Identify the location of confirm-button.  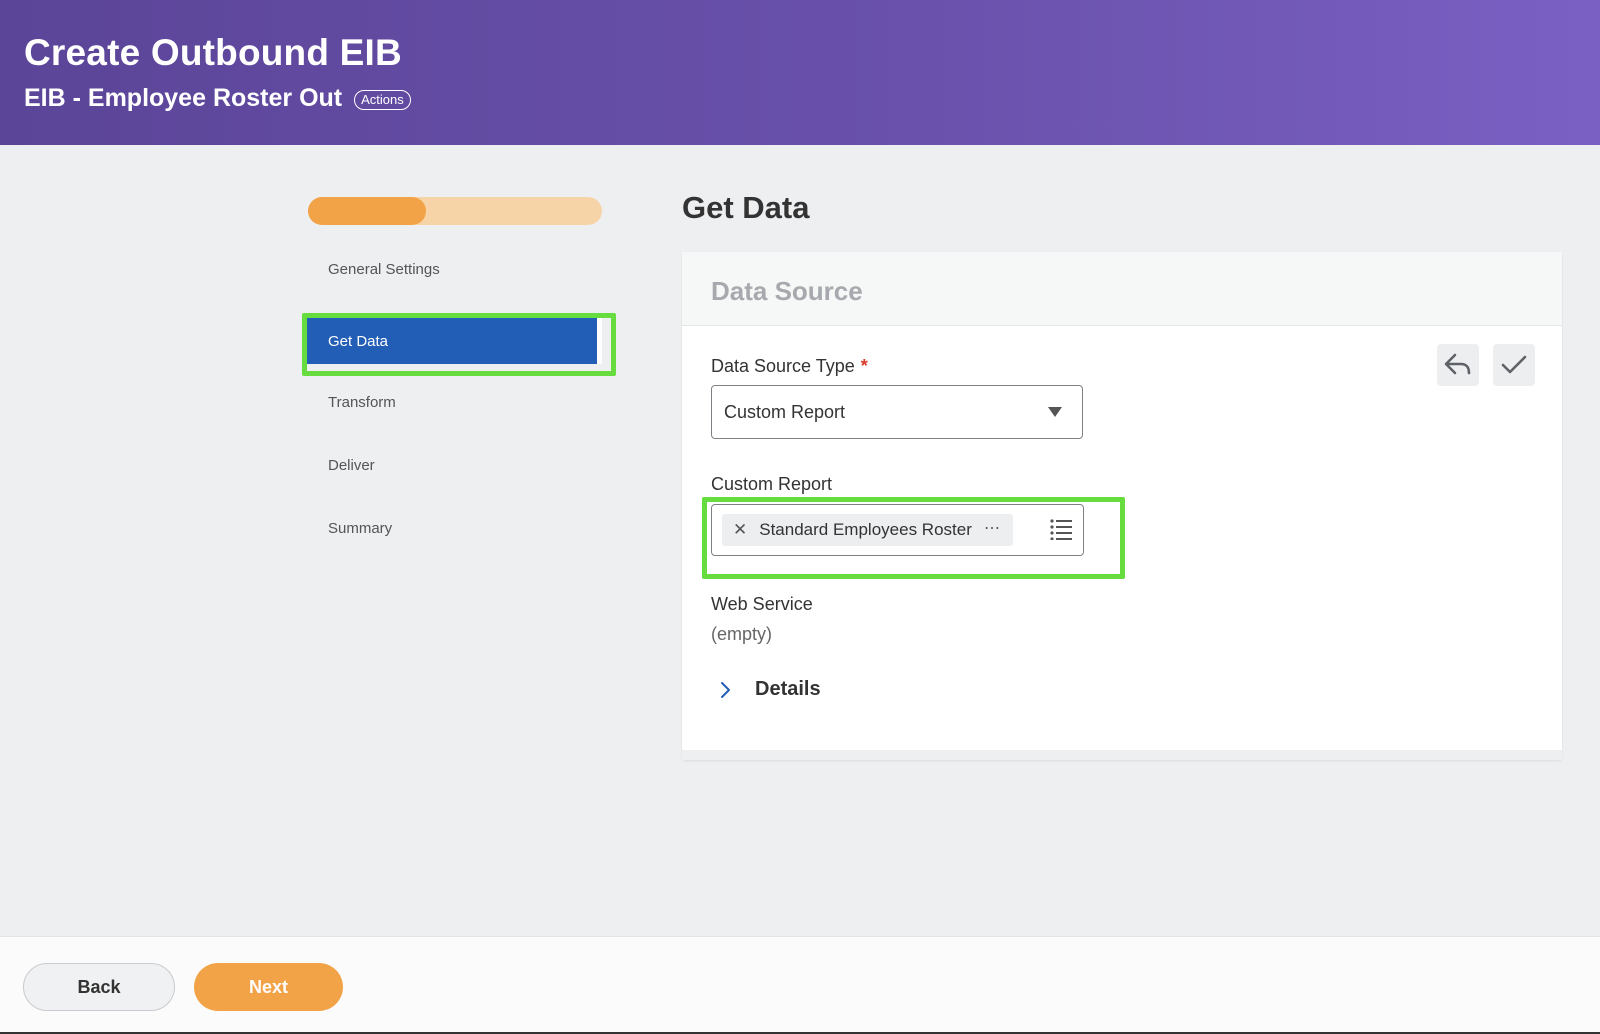
(1514, 365).